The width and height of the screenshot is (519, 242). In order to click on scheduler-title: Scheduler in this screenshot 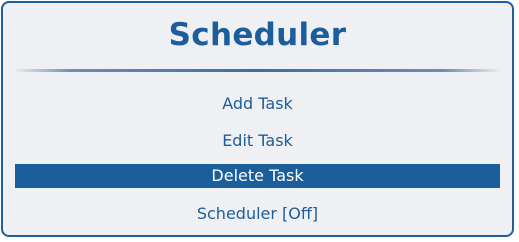, I will do `click(257, 35)`.